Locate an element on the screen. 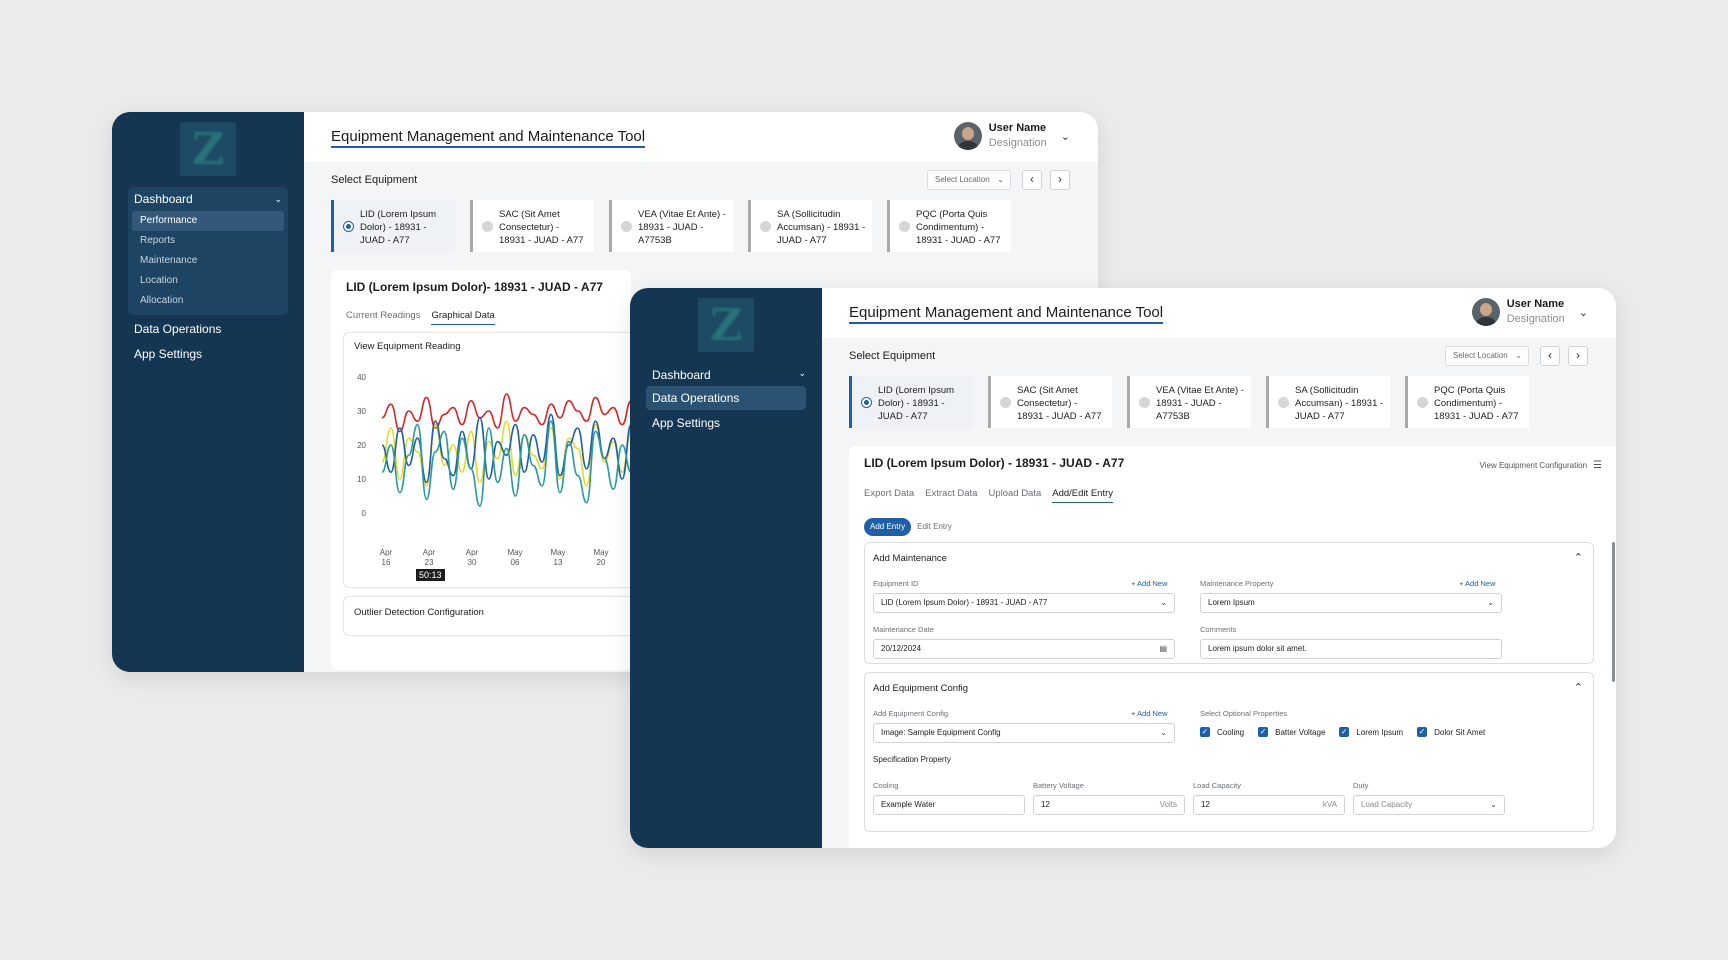  sidebar-item-maintenance: Maintenance is located at coordinates (208, 261).